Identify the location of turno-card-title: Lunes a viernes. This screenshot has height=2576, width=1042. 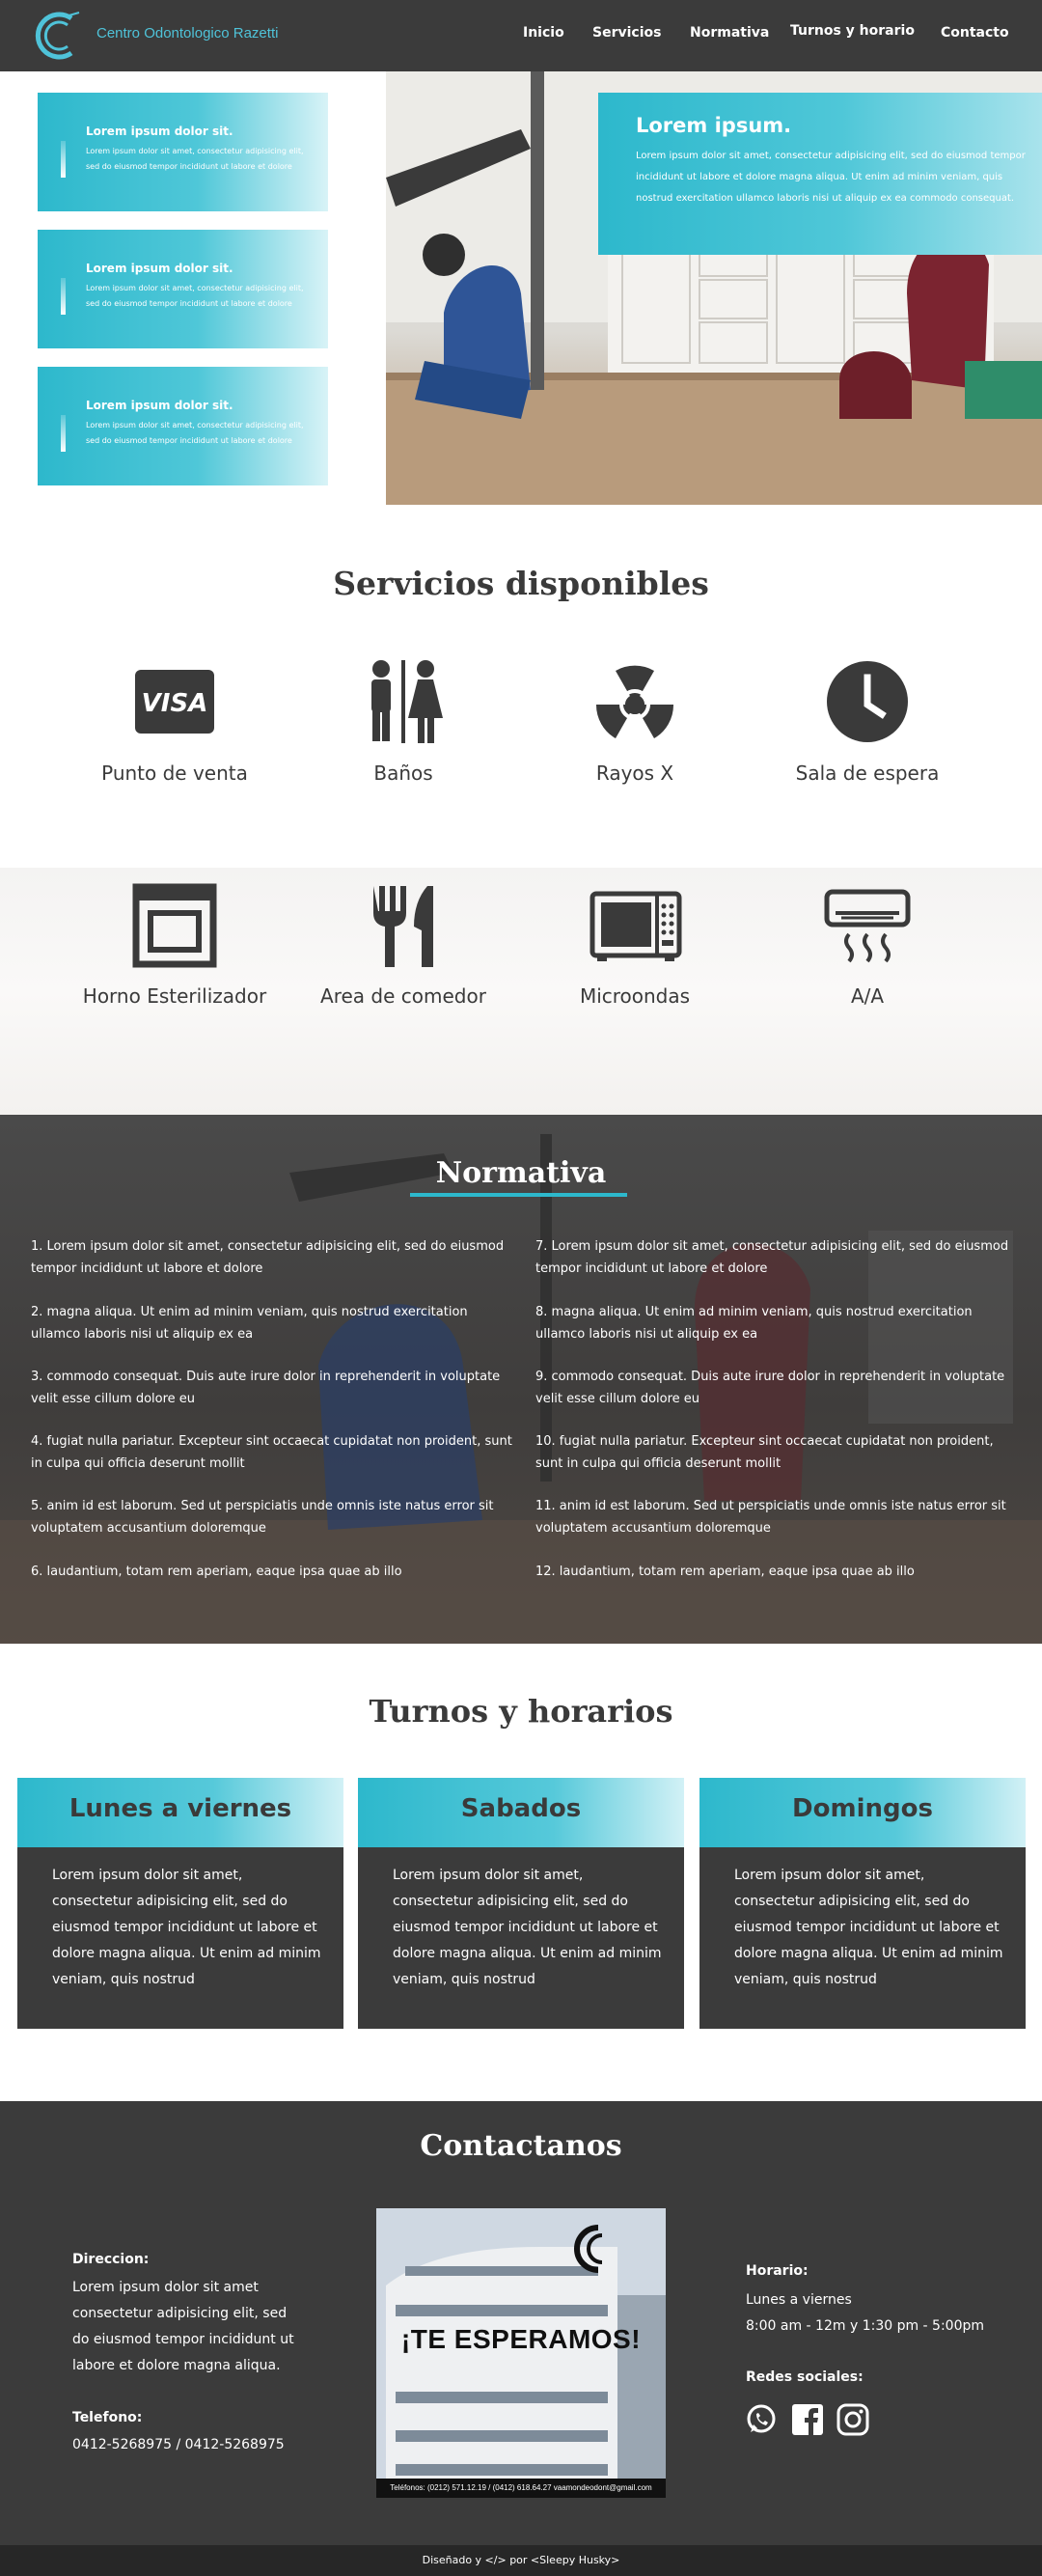
(180, 1808).